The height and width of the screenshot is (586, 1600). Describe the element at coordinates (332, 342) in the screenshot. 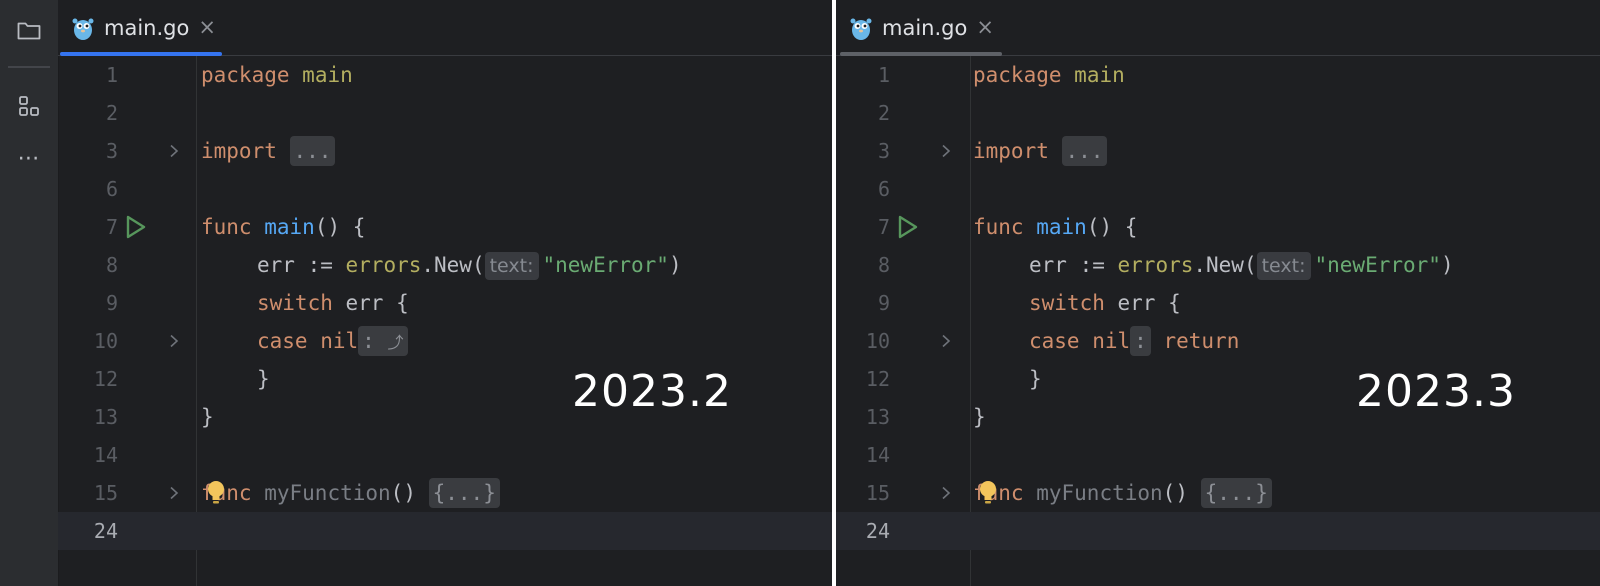

I see `code-text: case nil: ⤴` at that location.